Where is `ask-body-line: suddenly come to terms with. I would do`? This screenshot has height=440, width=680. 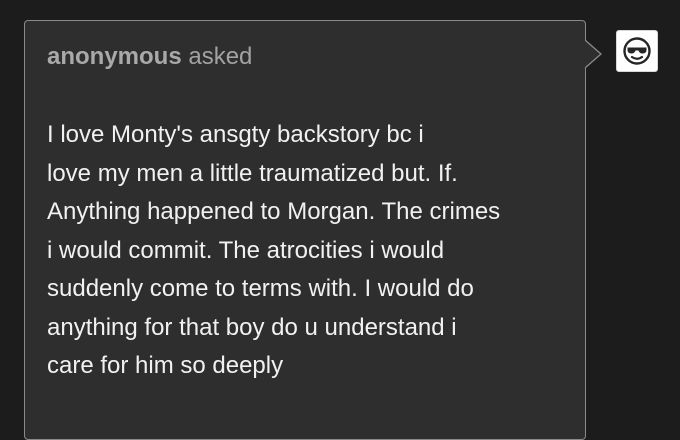 ask-body-line: suddenly come to terms with. I would do is located at coordinates (260, 288).